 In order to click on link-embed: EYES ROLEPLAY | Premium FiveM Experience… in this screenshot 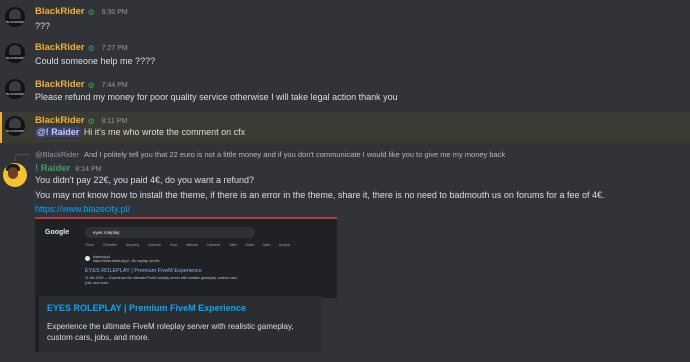, I will do `click(178, 324)`.